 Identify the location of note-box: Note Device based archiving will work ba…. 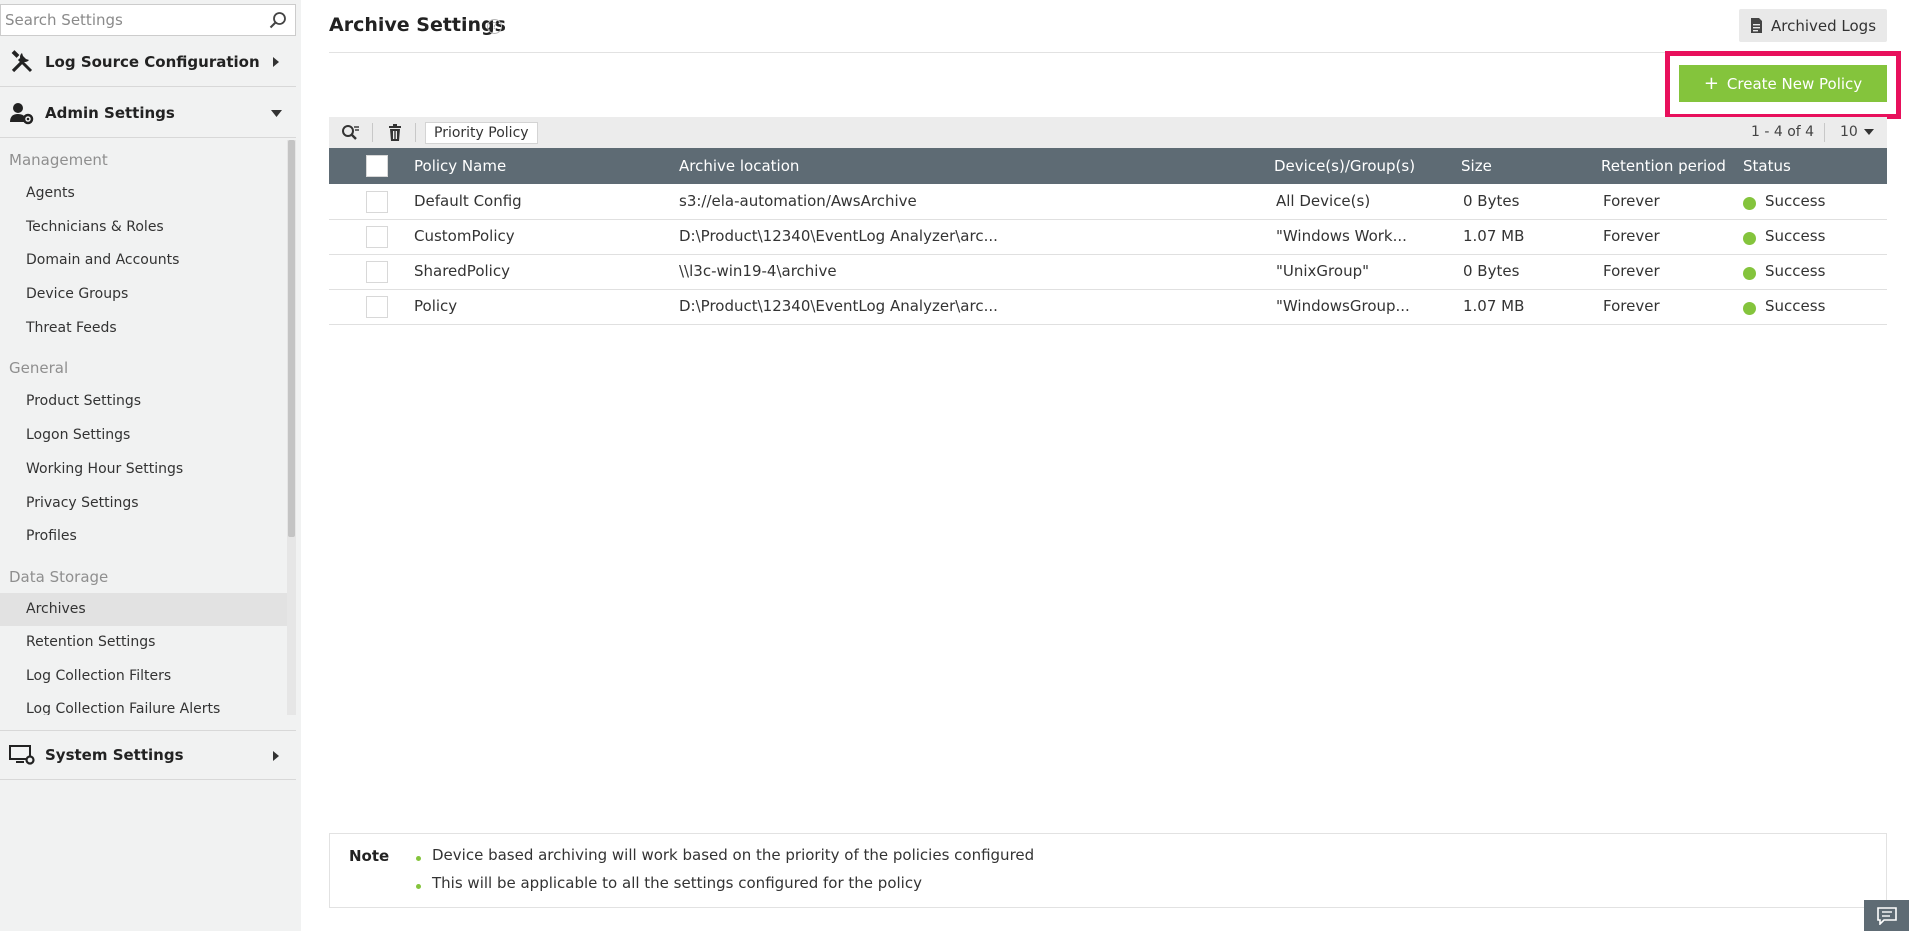
(1108, 870).